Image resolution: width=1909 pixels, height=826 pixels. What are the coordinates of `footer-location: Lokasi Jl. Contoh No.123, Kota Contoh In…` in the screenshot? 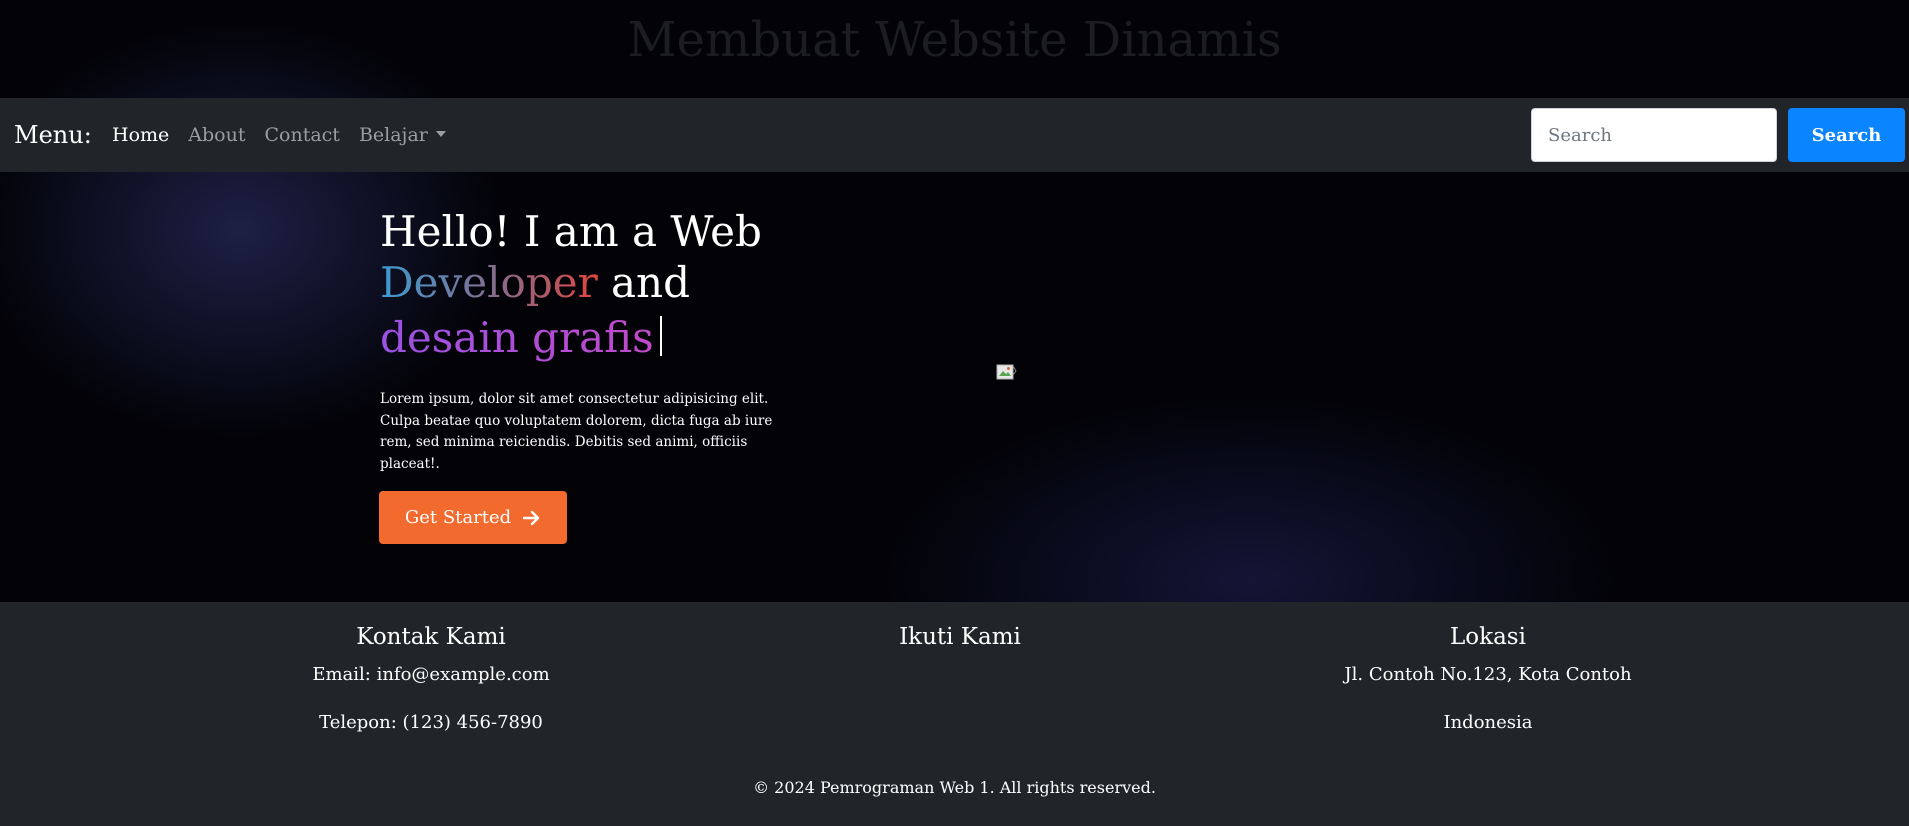 It's located at (1488, 668).